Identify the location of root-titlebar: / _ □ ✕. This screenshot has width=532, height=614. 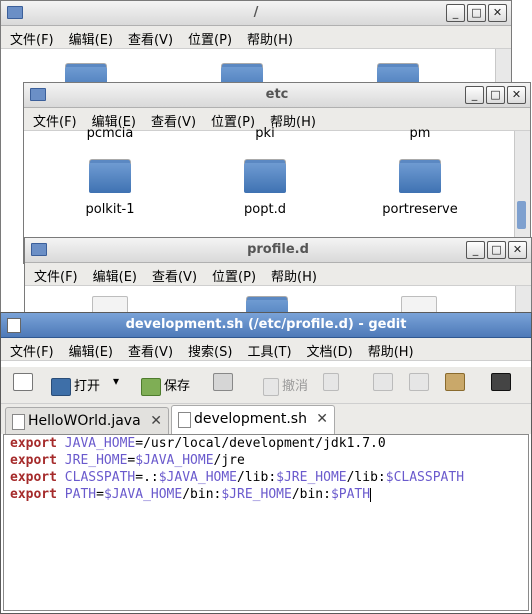
(256, 13).